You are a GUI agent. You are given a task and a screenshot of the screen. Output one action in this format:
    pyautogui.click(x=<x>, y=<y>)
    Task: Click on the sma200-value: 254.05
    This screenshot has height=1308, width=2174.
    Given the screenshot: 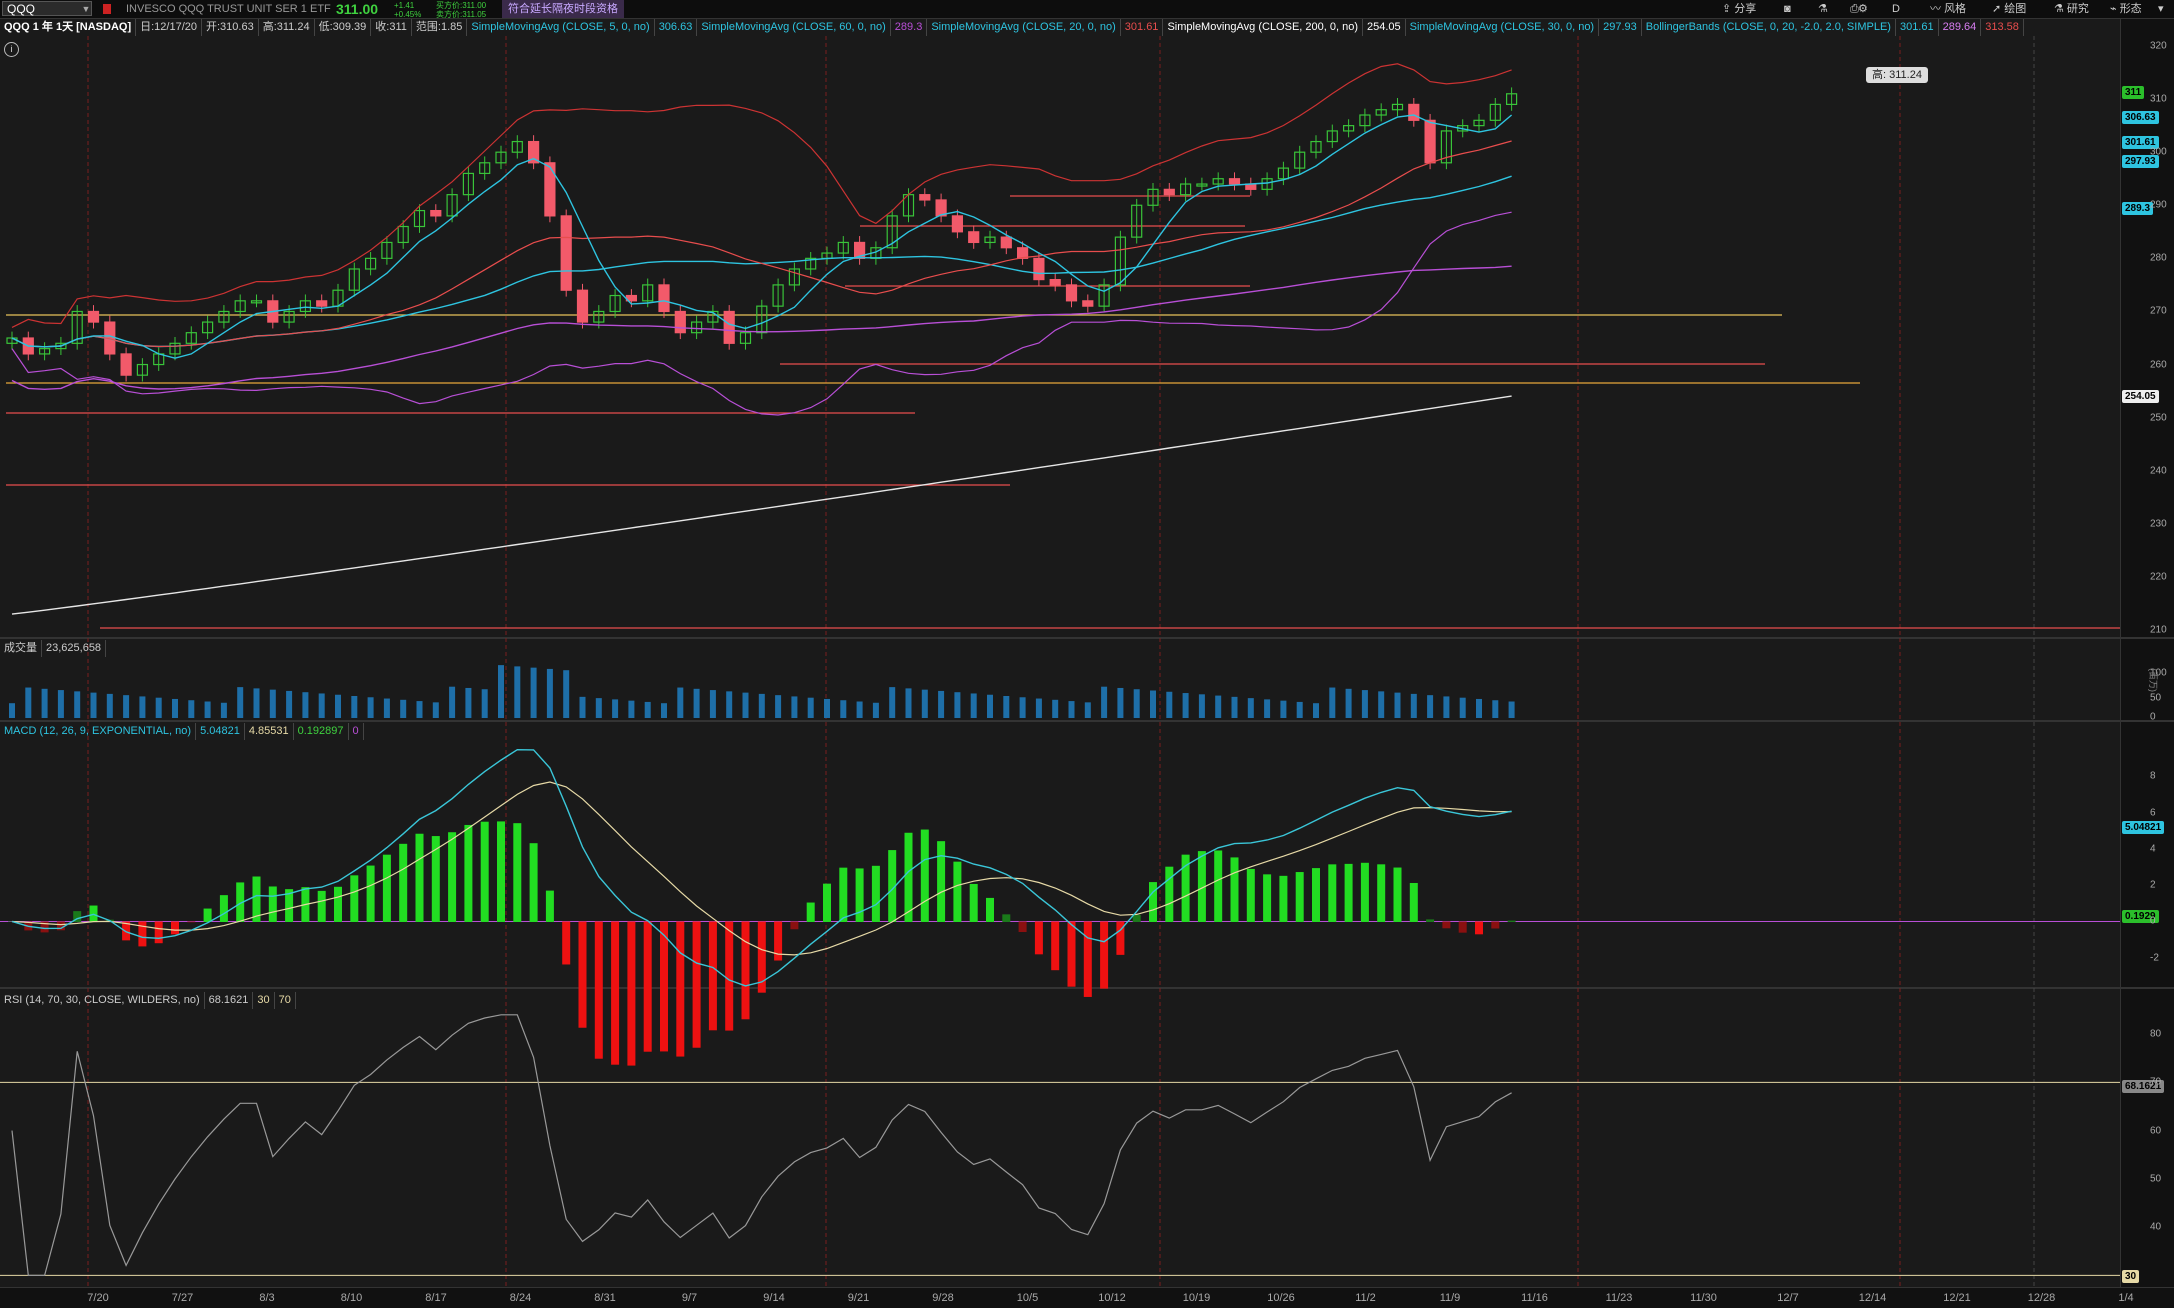 What is the action you would take?
    pyautogui.click(x=1384, y=27)
    